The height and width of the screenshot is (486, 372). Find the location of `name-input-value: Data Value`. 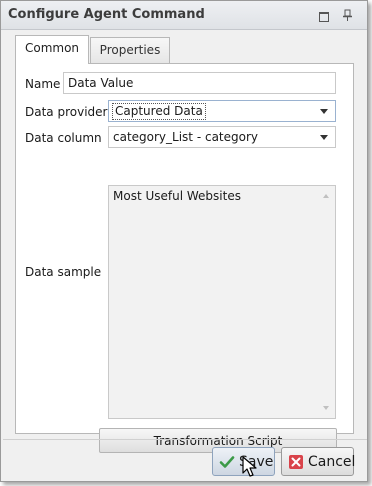

name-input-value: Data Value is located at coordinates (101, 83).